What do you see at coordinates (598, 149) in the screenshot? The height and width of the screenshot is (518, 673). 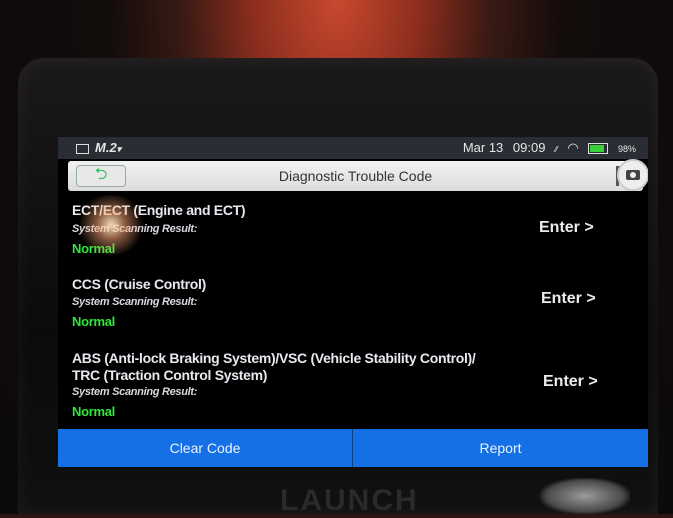 I see `battery-icon` at bounding box center [598, 149].